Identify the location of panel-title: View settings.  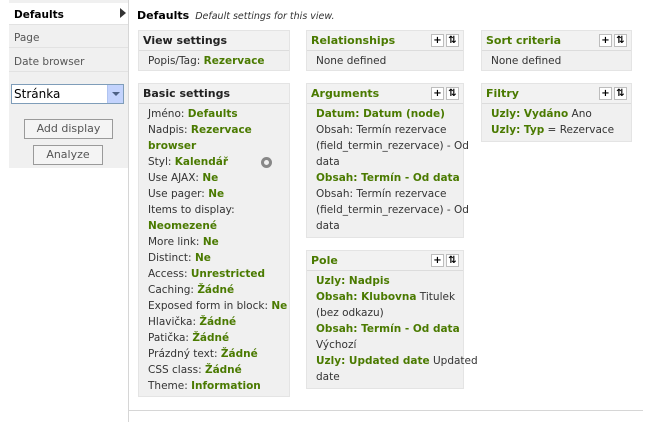
(214, 41).